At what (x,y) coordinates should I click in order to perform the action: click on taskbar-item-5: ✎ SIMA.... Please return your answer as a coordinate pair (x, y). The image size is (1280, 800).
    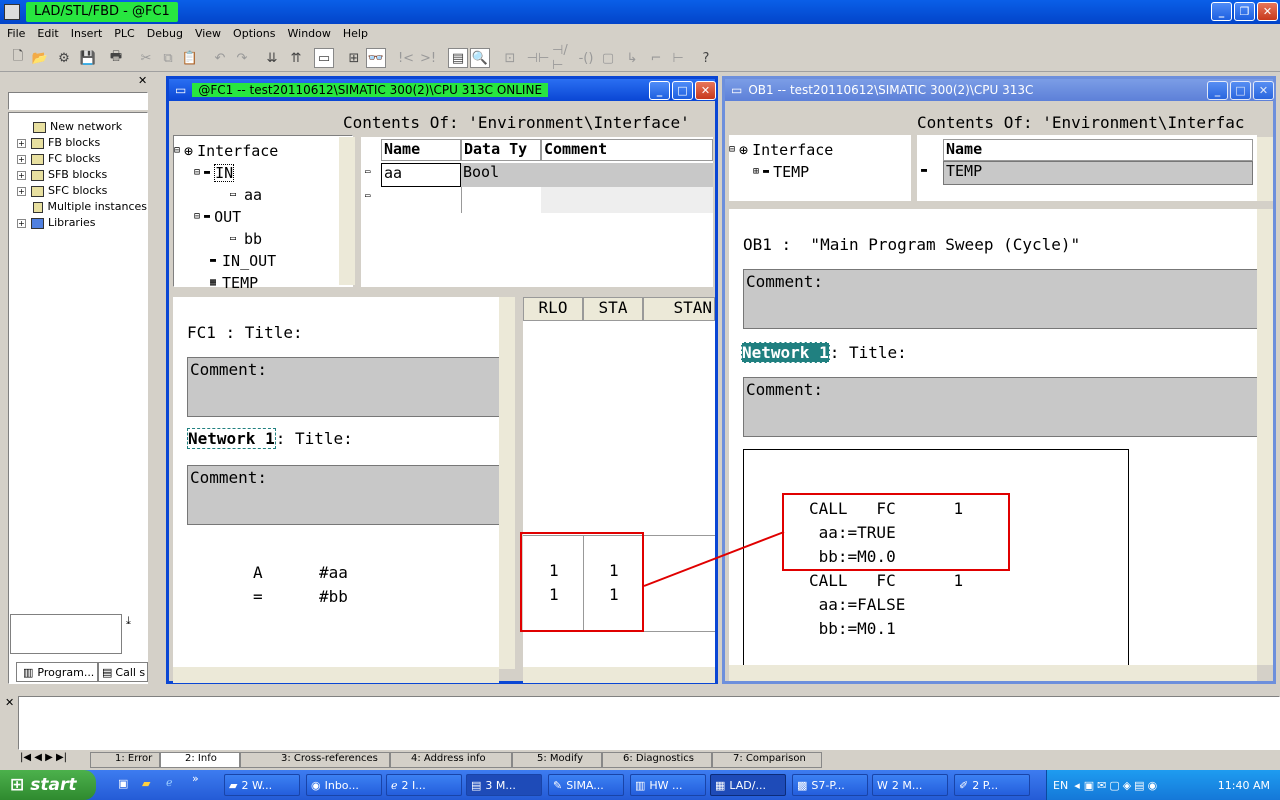
    Looking at the image, I should click on (586, 785).